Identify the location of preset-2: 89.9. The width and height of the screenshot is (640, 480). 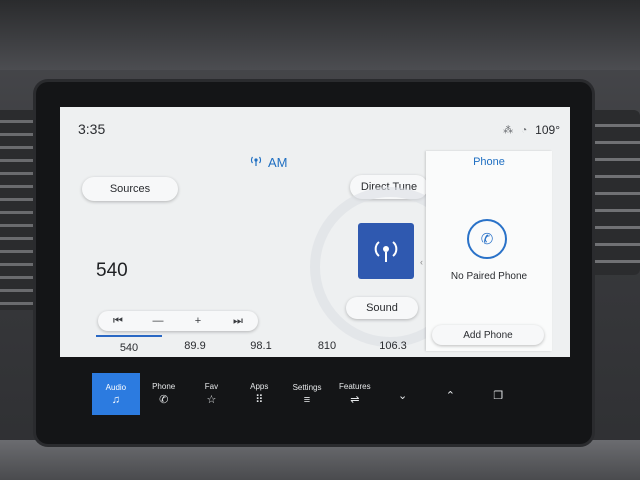
(195, 346).